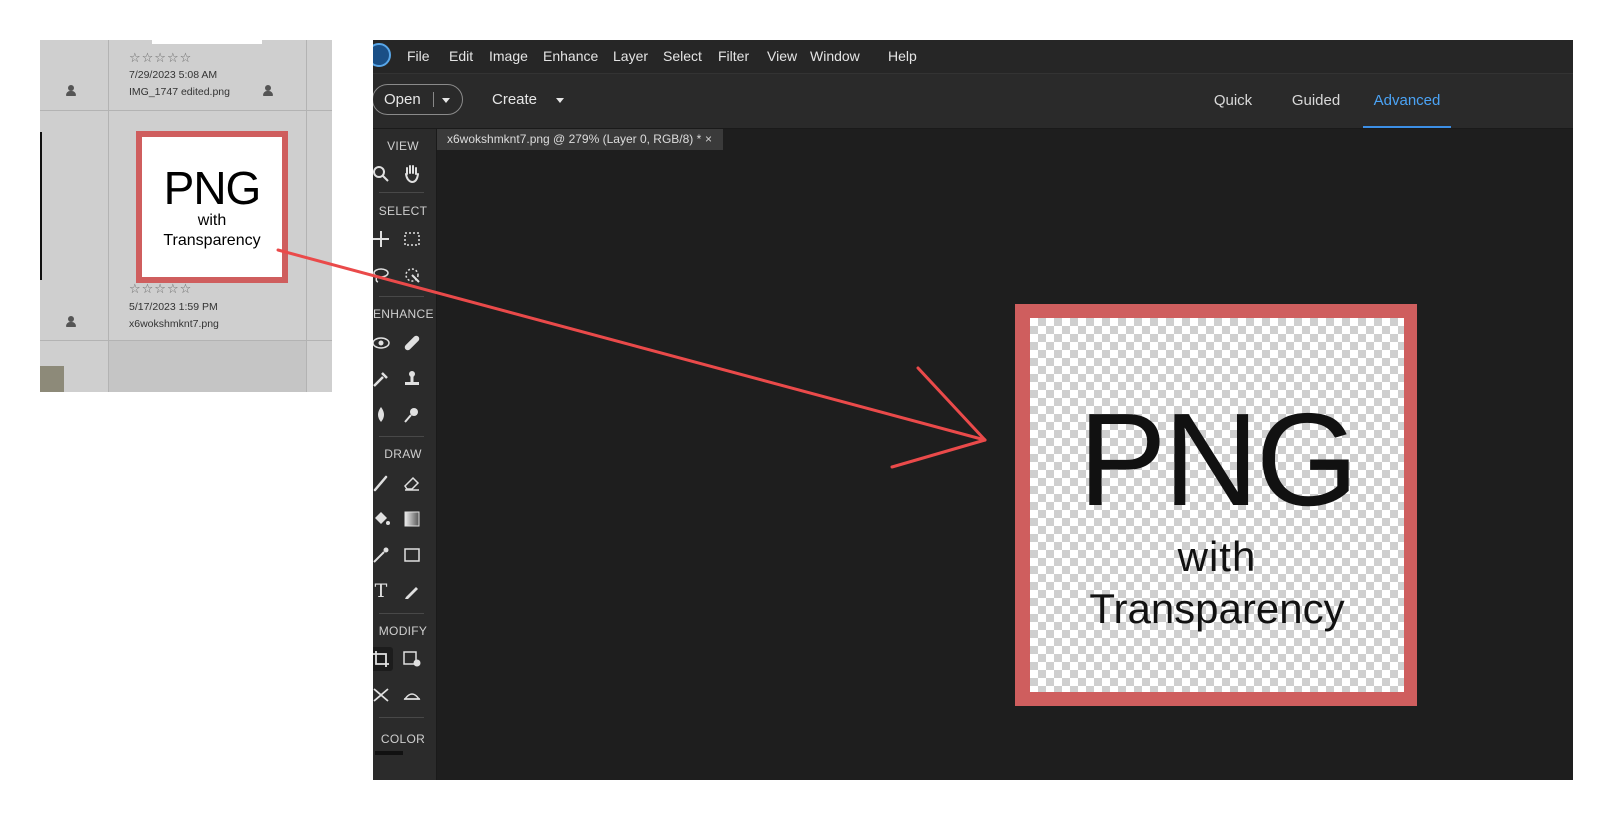 This screenshot has height=817, width=1613. What do you see at coordinates (383, 555) in the screenshot?
I see `eyedropper-icon` at bounding box center [383, 555].